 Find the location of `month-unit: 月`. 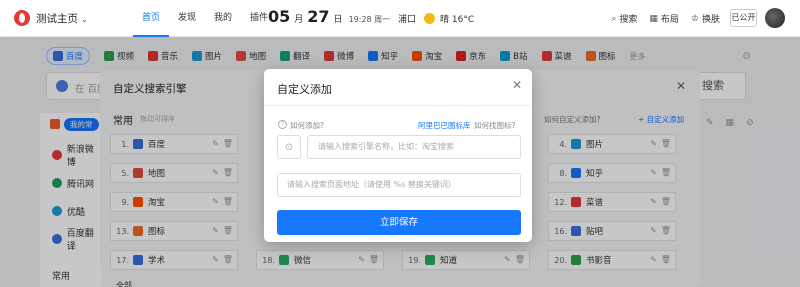

month-unit: 月 is located at coordinates (299, 20).